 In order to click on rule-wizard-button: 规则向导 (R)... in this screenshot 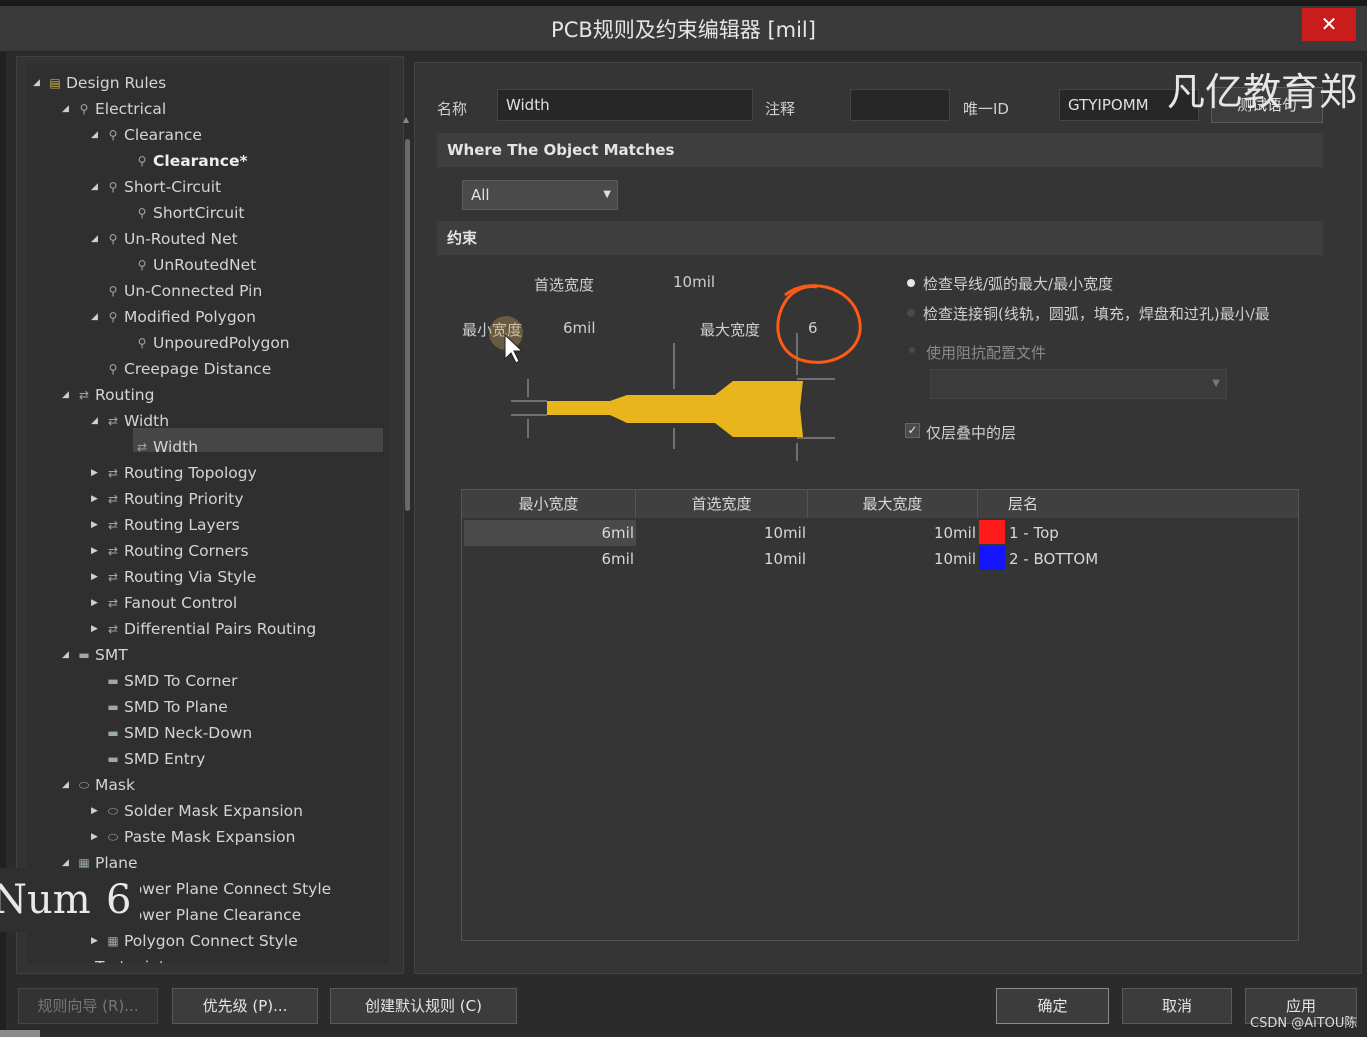, I will do `click(88, 1006)`.